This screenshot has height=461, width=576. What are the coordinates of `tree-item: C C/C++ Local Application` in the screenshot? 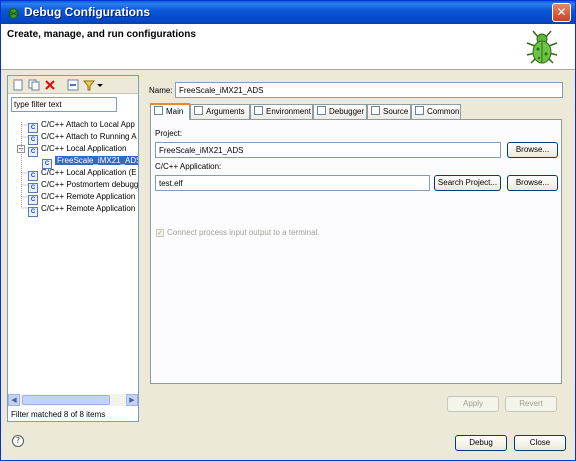 It's located at (77, 150).